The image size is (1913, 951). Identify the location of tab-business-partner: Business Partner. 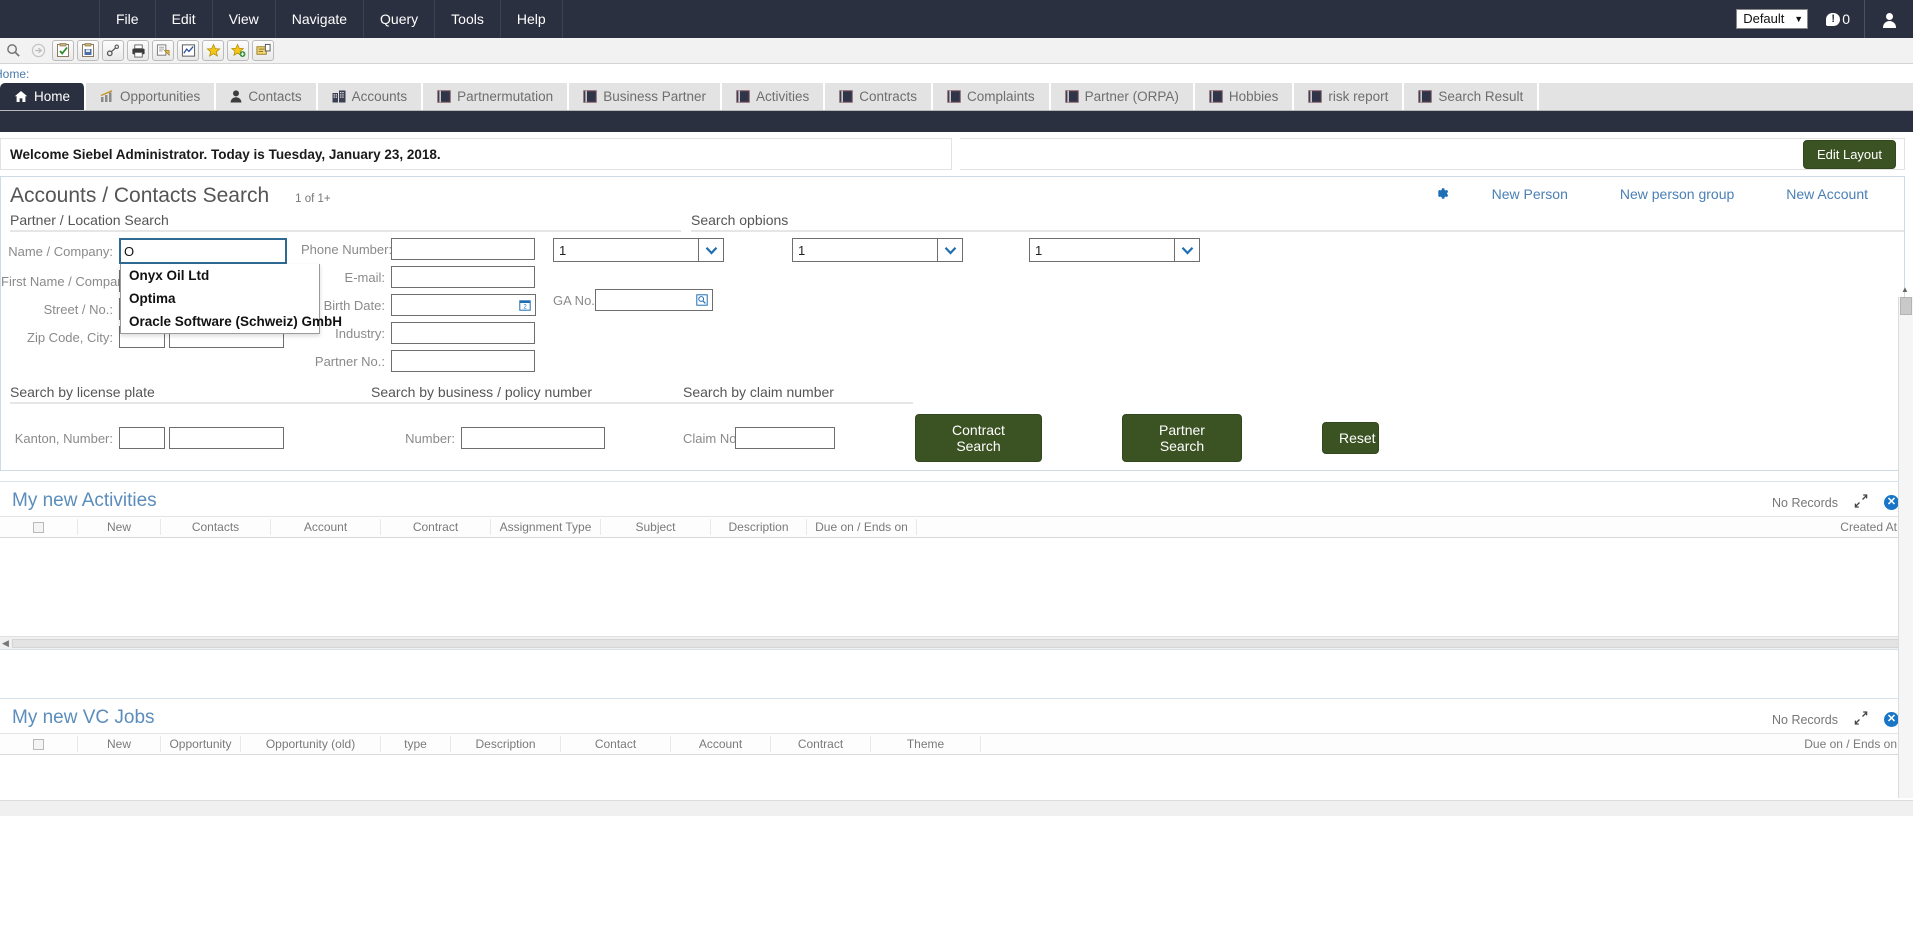
(645, 96).